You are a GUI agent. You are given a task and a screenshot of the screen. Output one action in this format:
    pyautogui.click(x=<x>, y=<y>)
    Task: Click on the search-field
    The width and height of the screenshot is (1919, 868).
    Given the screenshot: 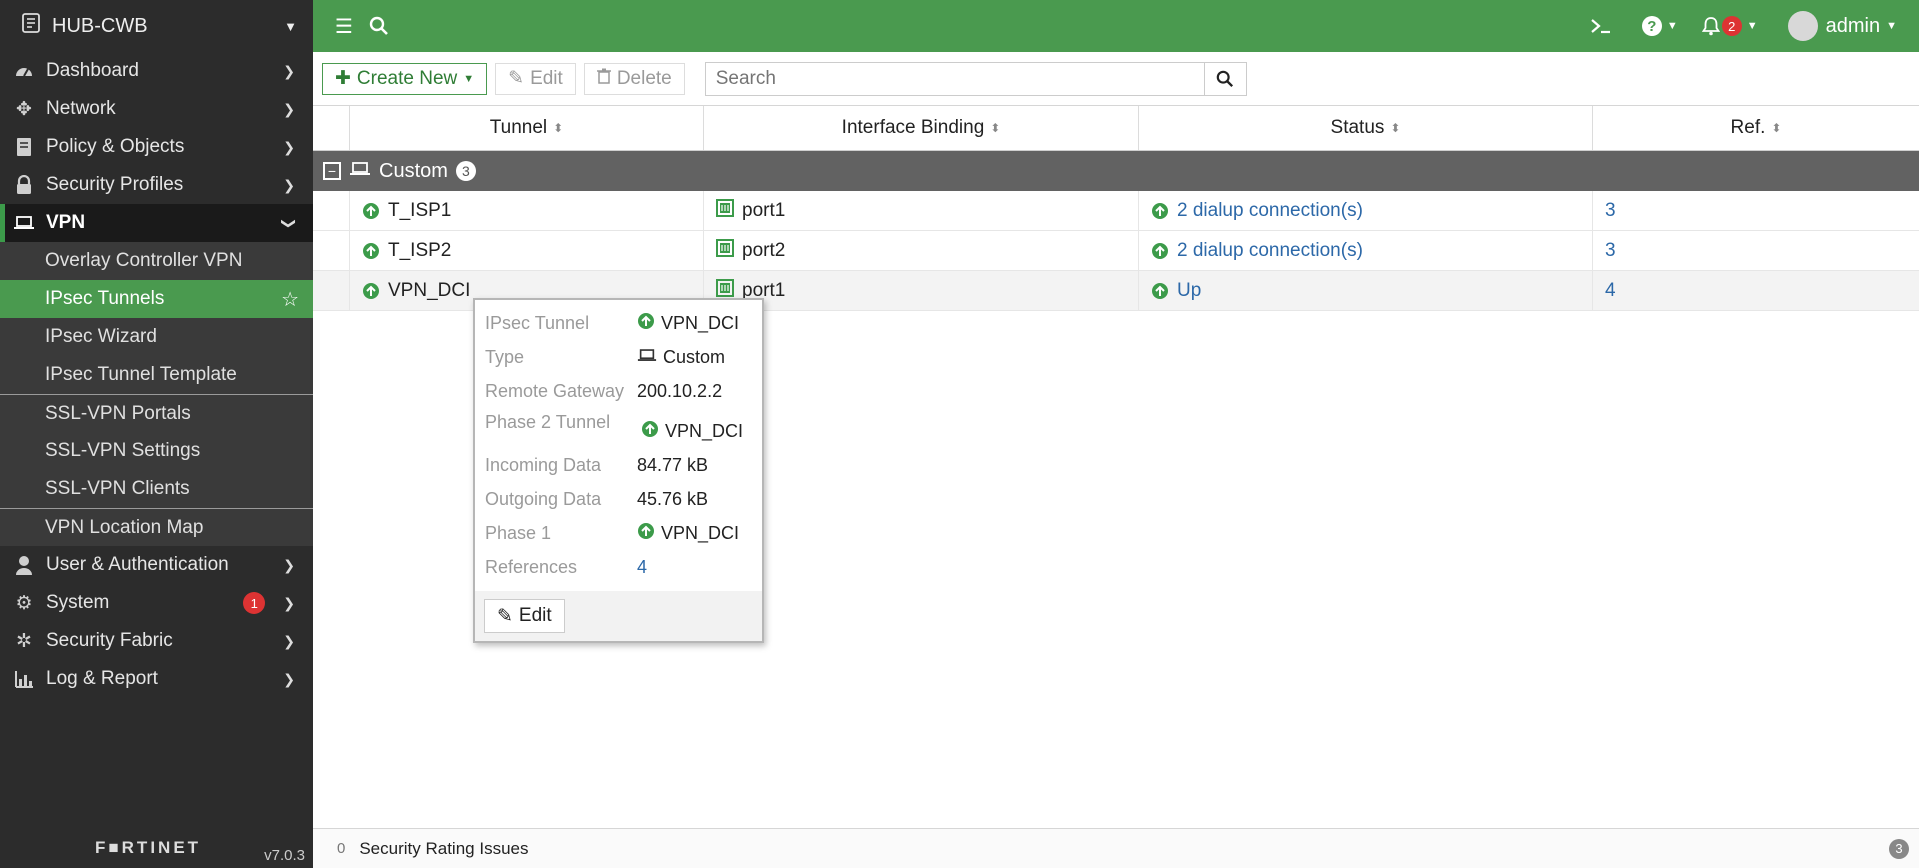 What is the action you would take?
    pyautogui.click(x=975, y=78)
    